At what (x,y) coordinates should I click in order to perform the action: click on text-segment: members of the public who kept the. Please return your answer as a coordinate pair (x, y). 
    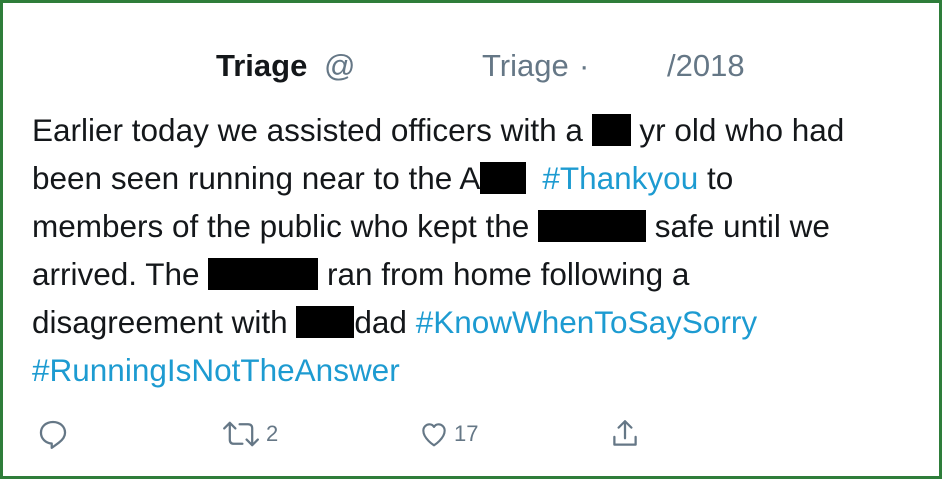
    Looking at the image, I should click on (285, 226).